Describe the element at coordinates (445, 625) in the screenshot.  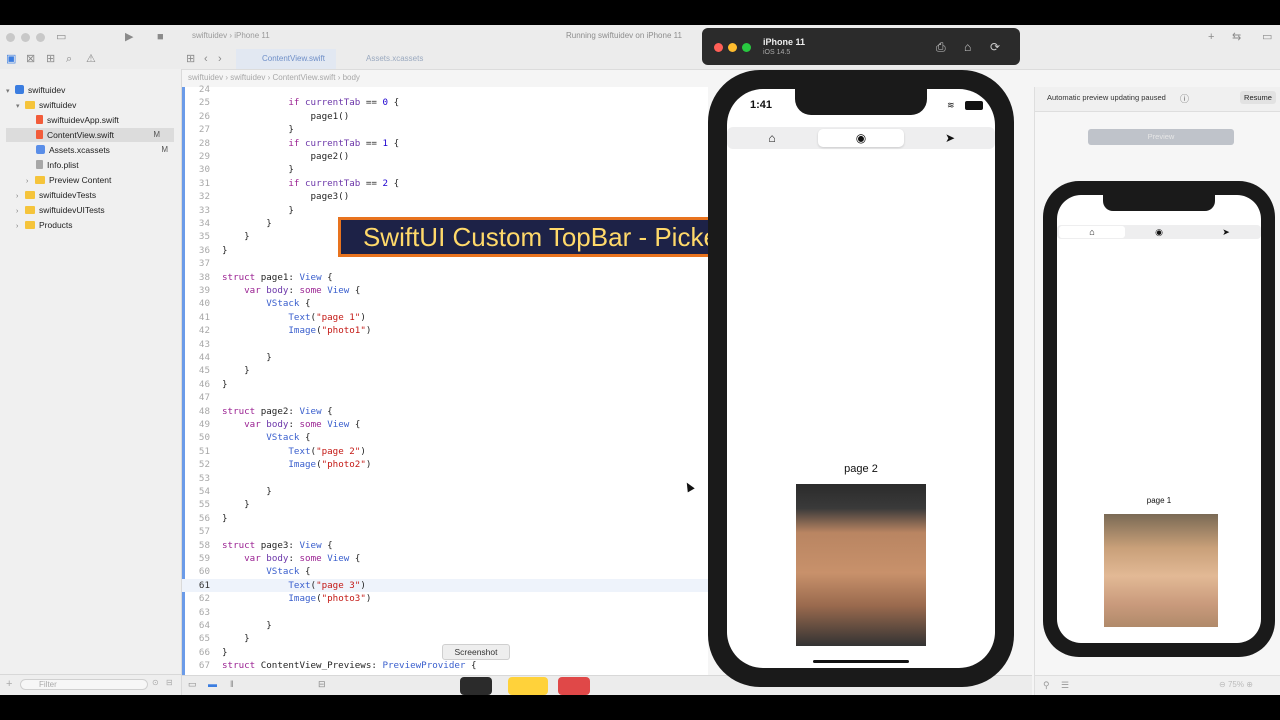
I see `code-line: 64 }` at that location.